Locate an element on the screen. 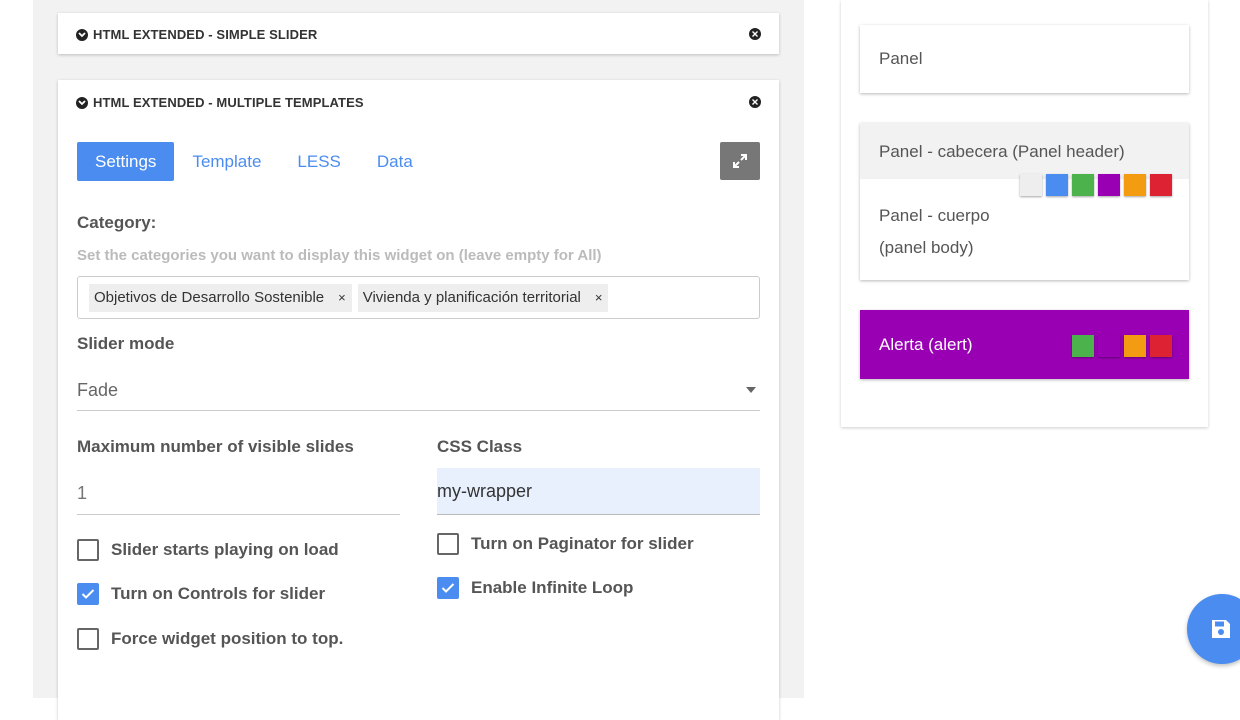 The width and height of the screenshot is (1240, 720). checkbox-label: Force widget position to top. is located at coordinates (227, 638).